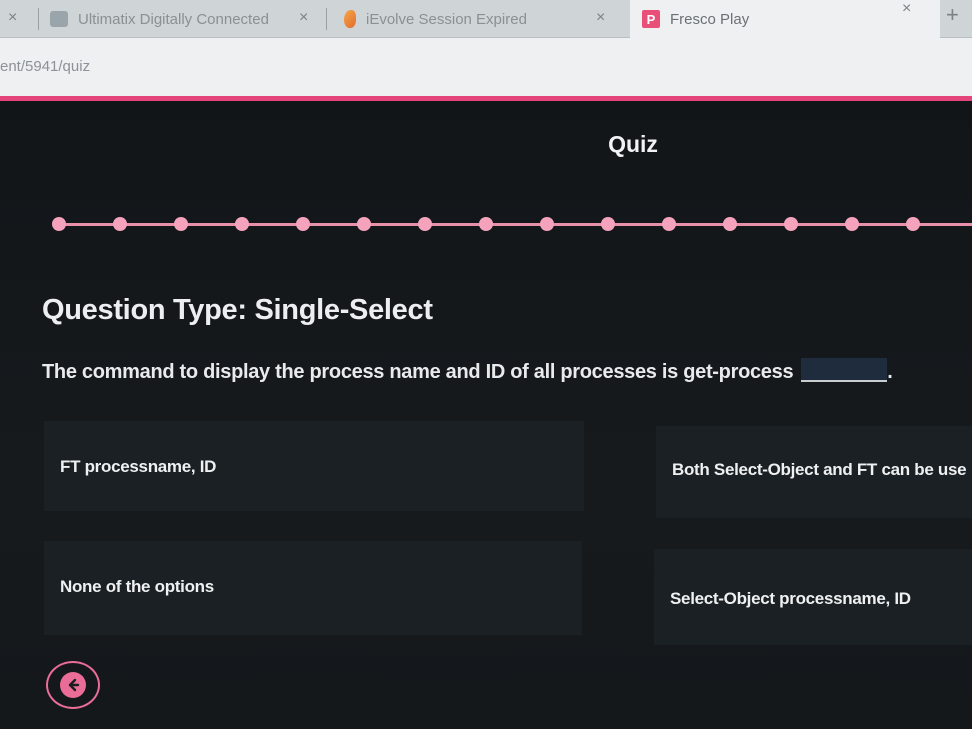 The width and height of the screenshot is (972, 729). I want to click on option-ft-processname: FT processname, ID, so click(314, 466).